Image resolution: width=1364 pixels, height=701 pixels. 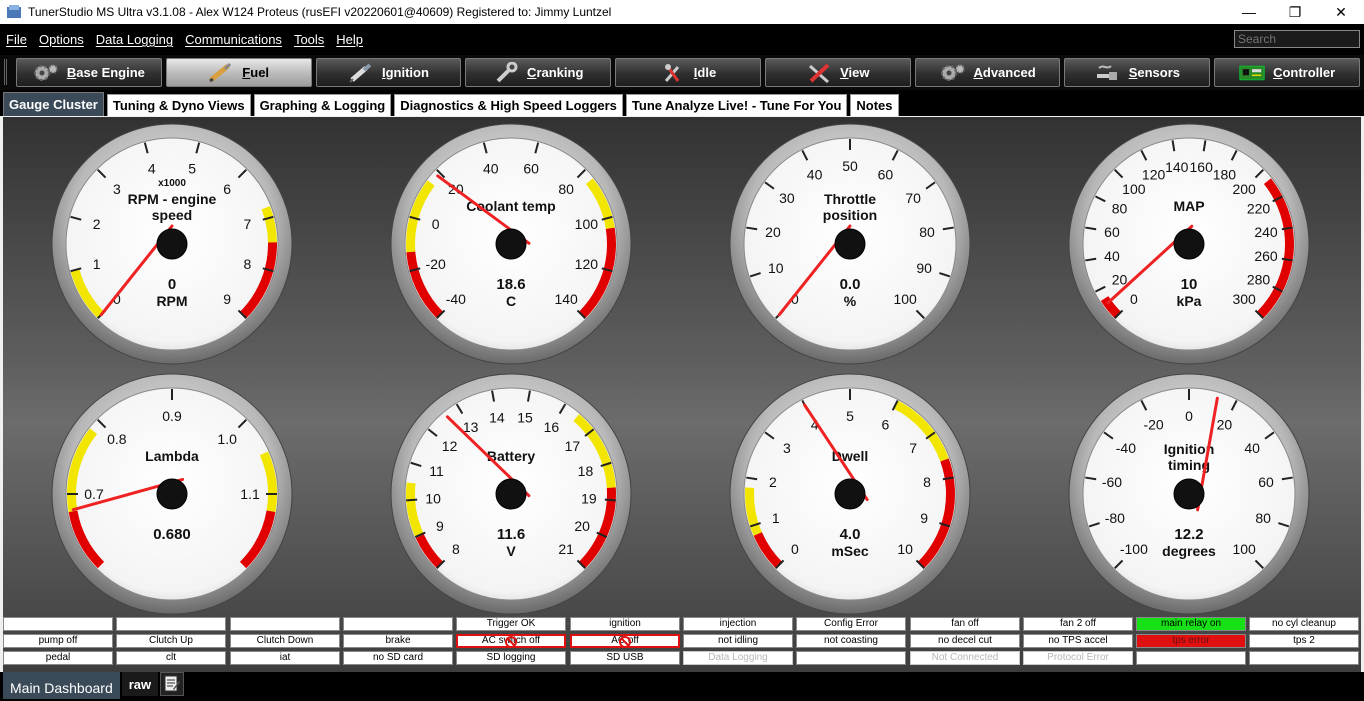 What do you see at coordinates (309, 39) in the screenshot?
I see `menu-tools: Tools` at bounding box center [309, 39].